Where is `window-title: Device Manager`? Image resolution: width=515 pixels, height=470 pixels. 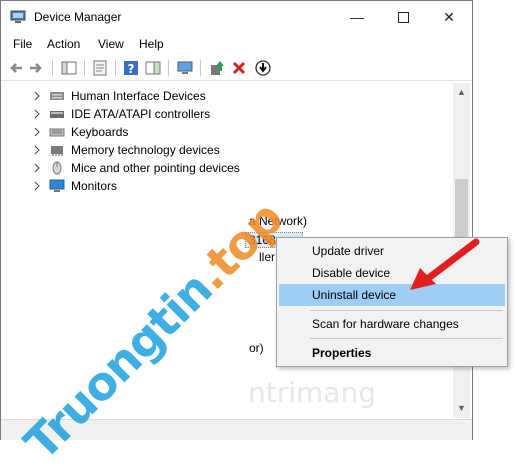
window-title: Device Manager is located at coordinates (78, 17).